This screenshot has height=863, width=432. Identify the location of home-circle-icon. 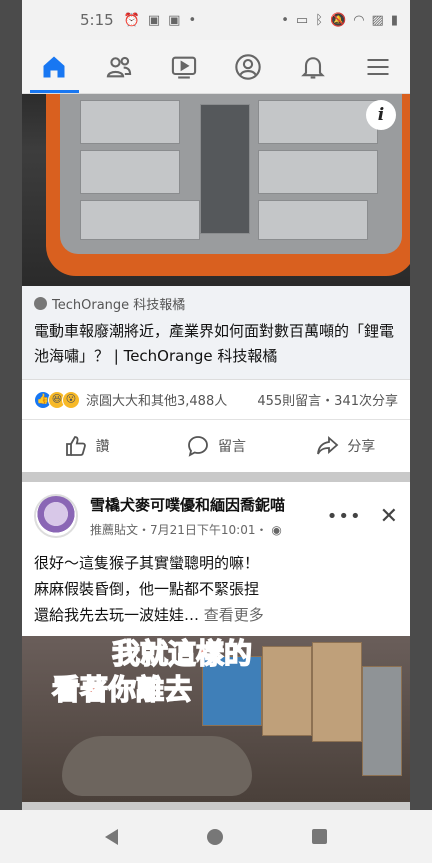
(214, 836).